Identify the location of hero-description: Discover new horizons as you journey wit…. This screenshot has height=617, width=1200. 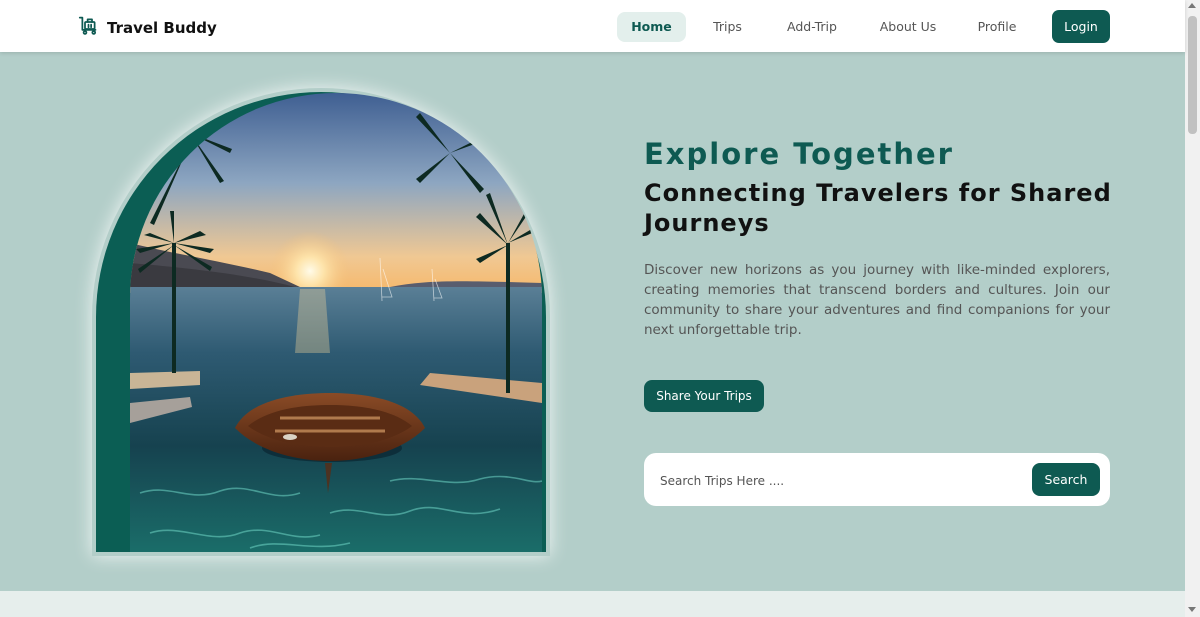
(877, 300).